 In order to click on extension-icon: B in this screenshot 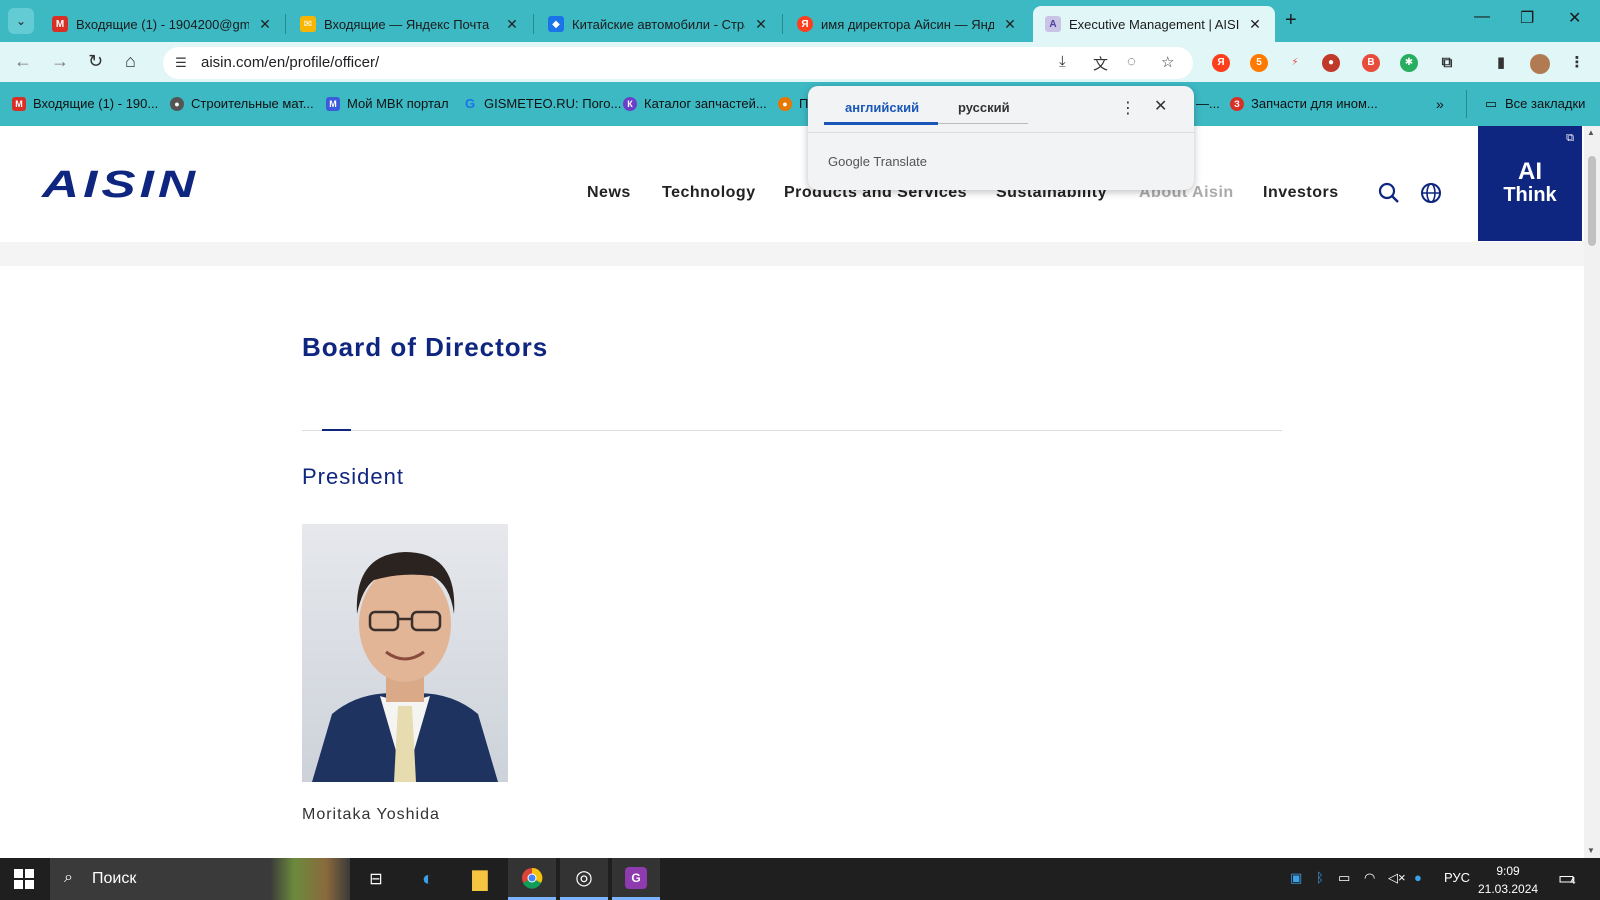, I will do `click(1371, 63)`.